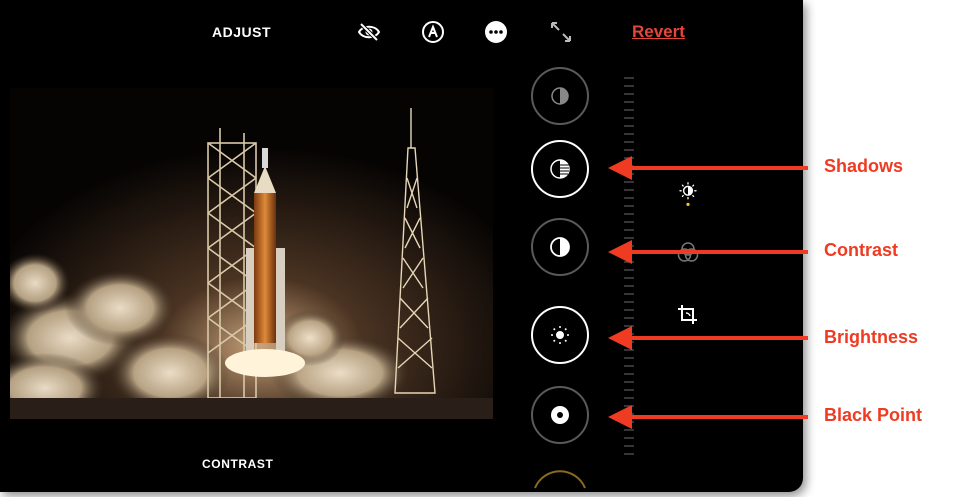  I want to click on expand-icon, so click(561, 32).